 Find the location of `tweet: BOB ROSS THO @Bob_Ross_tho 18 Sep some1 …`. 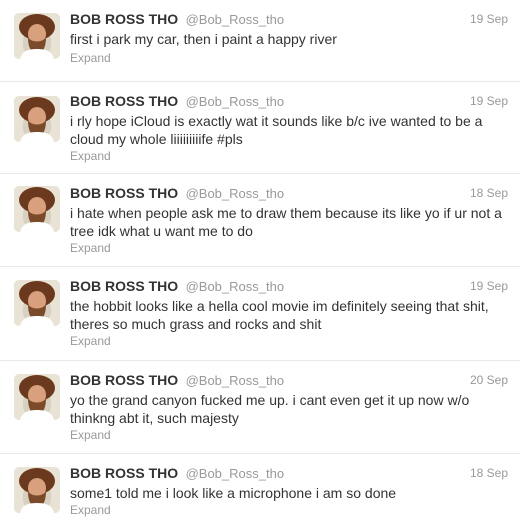

tweet: BOB ROSS THO @Bob_Ross_tho 18 Sep some1 … is located at coordinates (260, 491).